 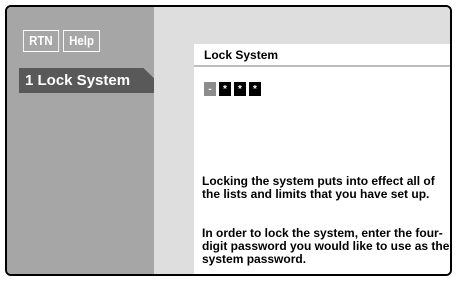 I want to click on help-button: Help, so click(x=81, y=41).